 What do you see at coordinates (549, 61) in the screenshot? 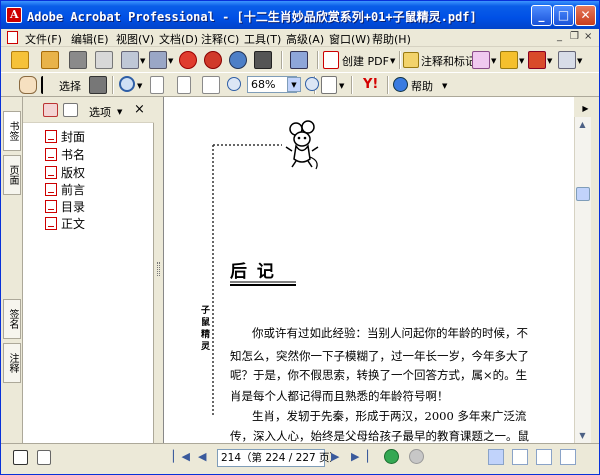
I see `sign-dropdown-icon: ▼` at bounding box center [549, 61].